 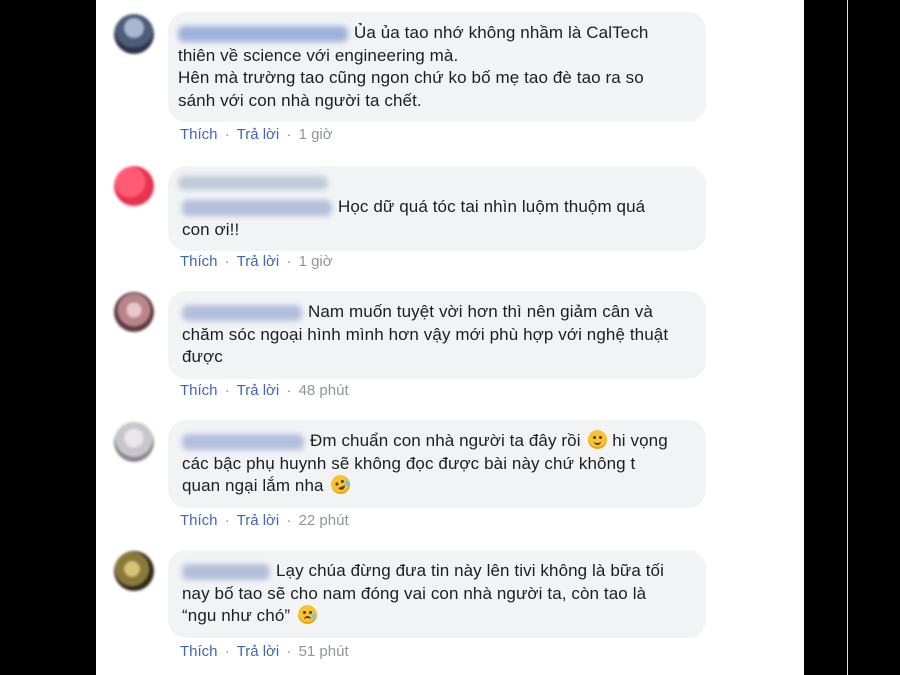 I want to click on comment-actions: Thích · Trả lời · 51 phút, so click(x=264, y=651).